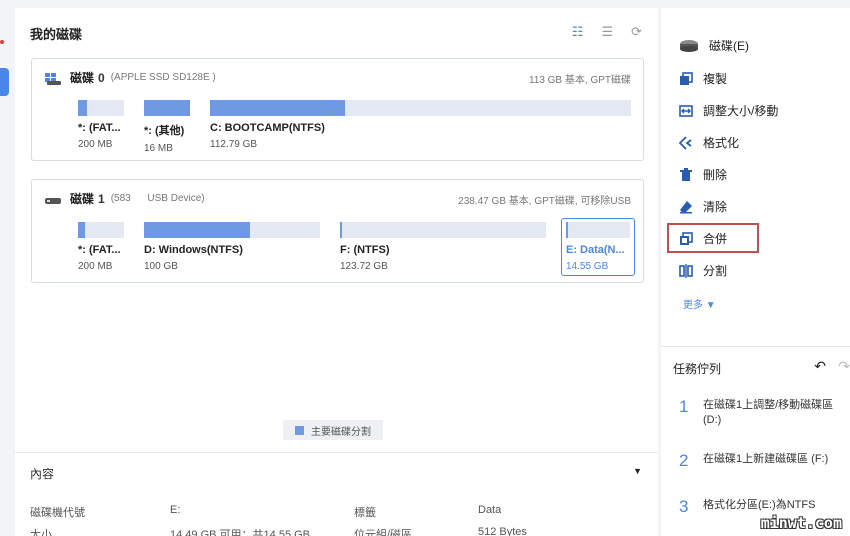 This screenshot has height=536, width=850. What do you see at coordinates (42, 474) in the screenshot?
I see `section-title: 內容` at bounding box center [42, 474].